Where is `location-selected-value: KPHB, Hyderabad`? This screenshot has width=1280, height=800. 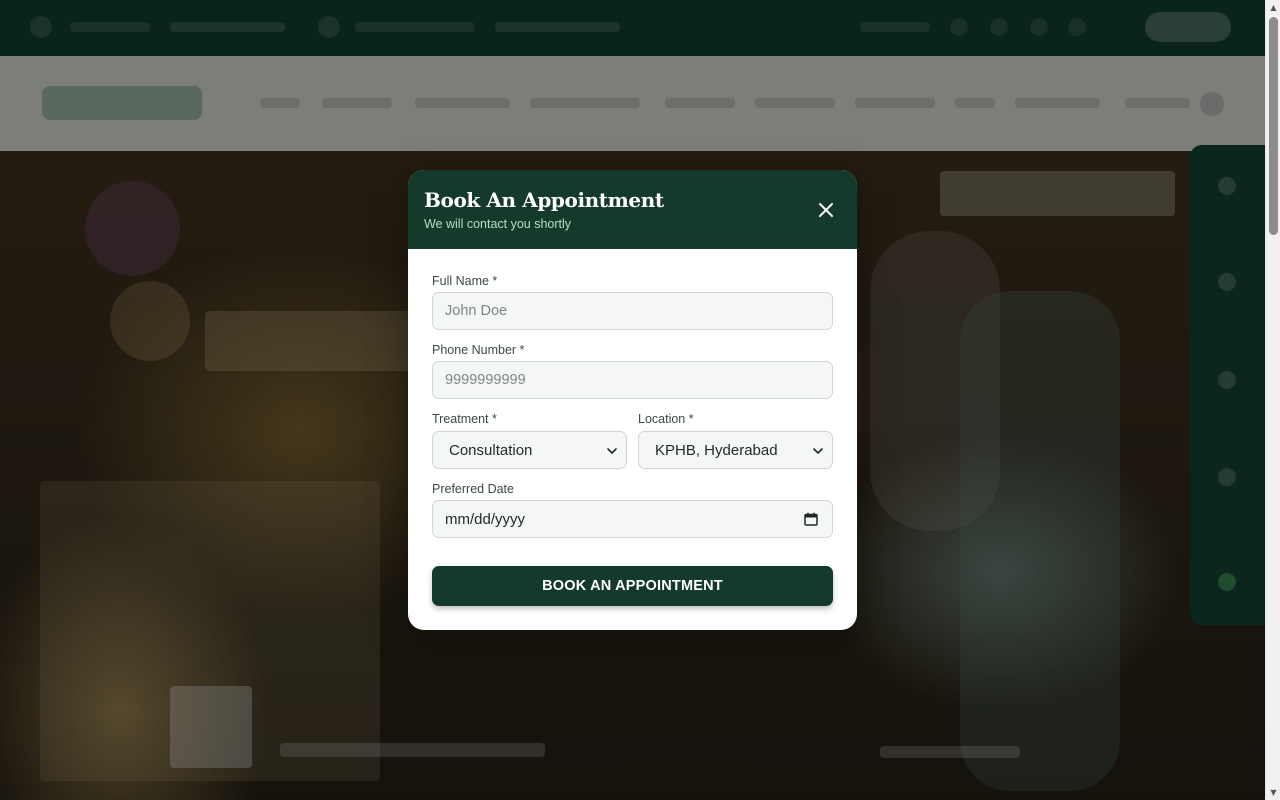
location-selected-value: KPHB, Hyderabad is located at coordinates (716, 450).